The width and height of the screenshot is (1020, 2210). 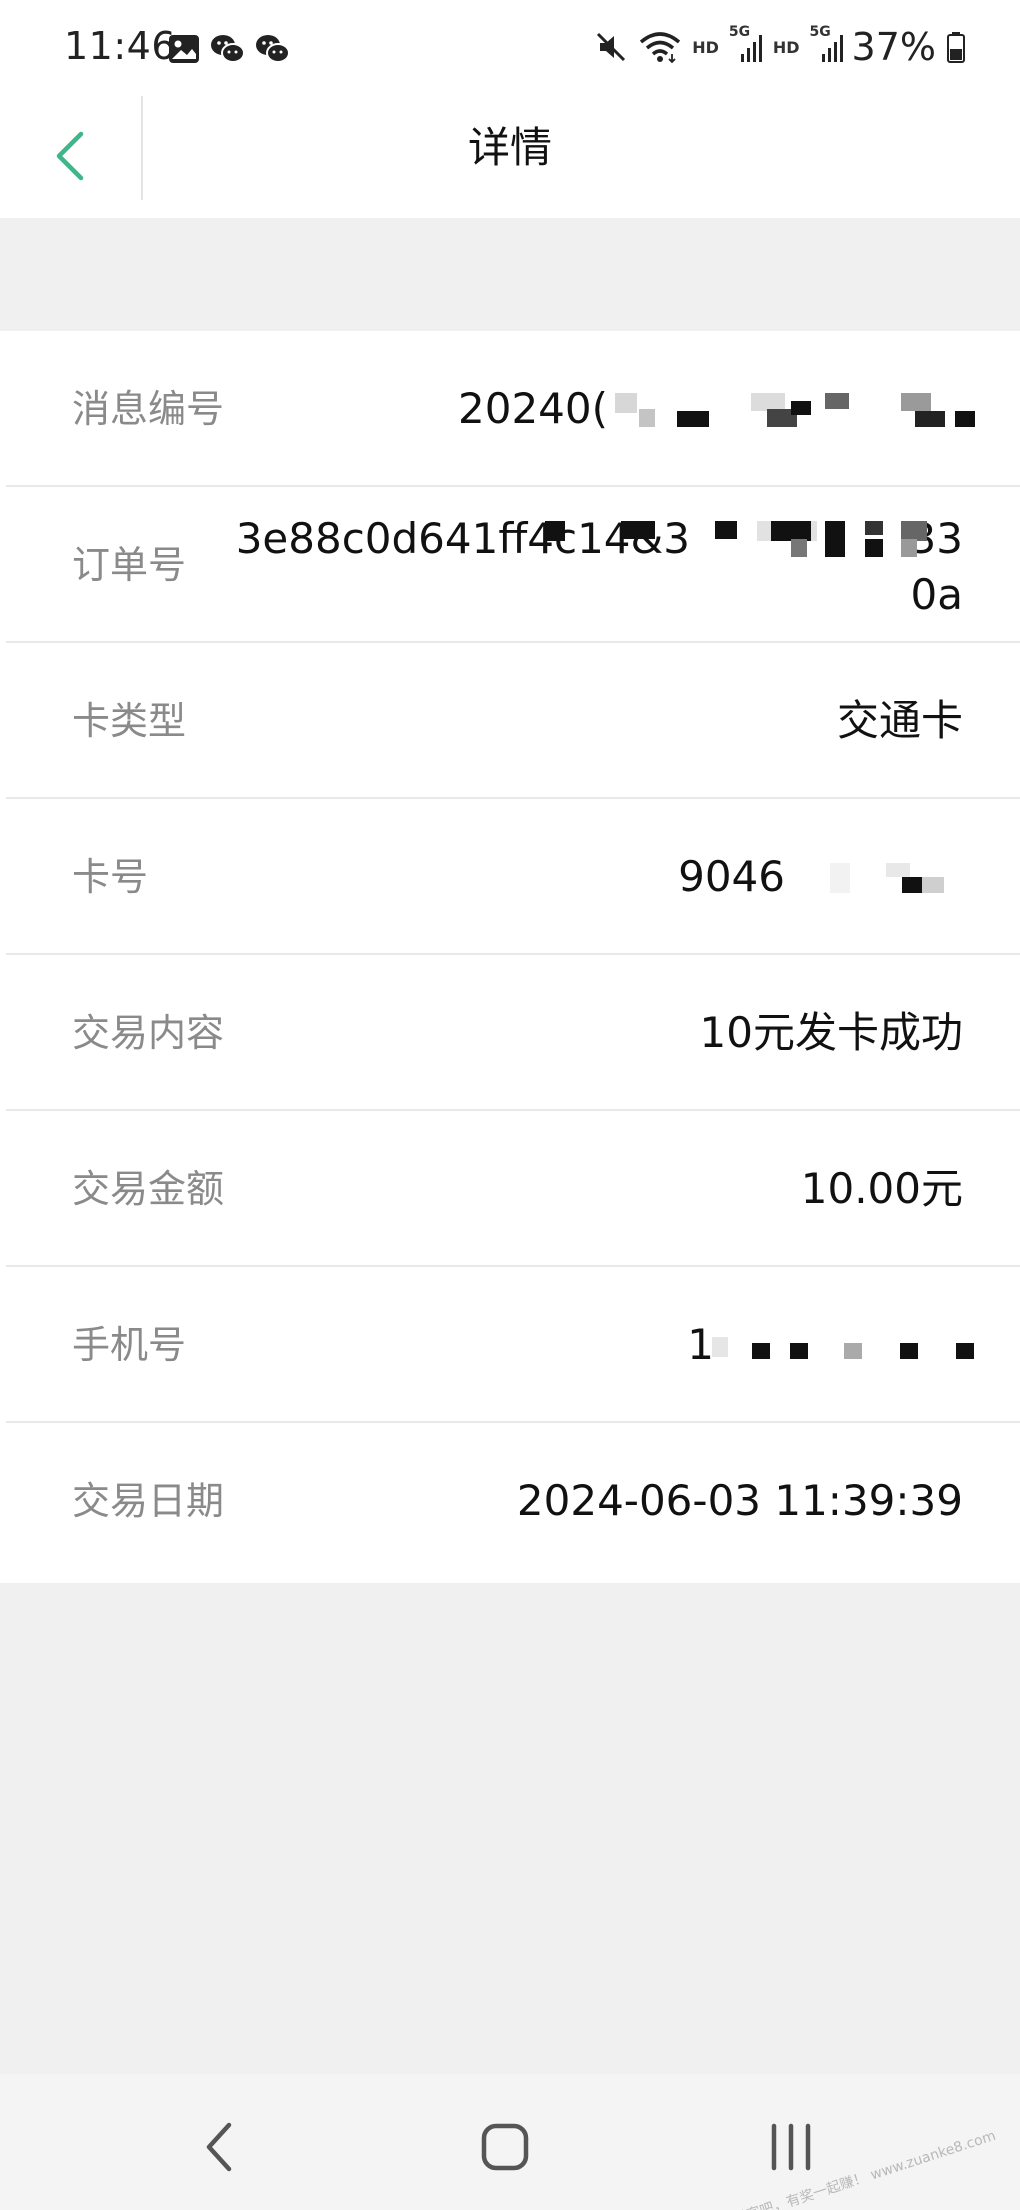 What do you see at coordinates (148, 1501) in the screenshot?
I see `row-label: 交易日期` at bounding box center [148, 1501].